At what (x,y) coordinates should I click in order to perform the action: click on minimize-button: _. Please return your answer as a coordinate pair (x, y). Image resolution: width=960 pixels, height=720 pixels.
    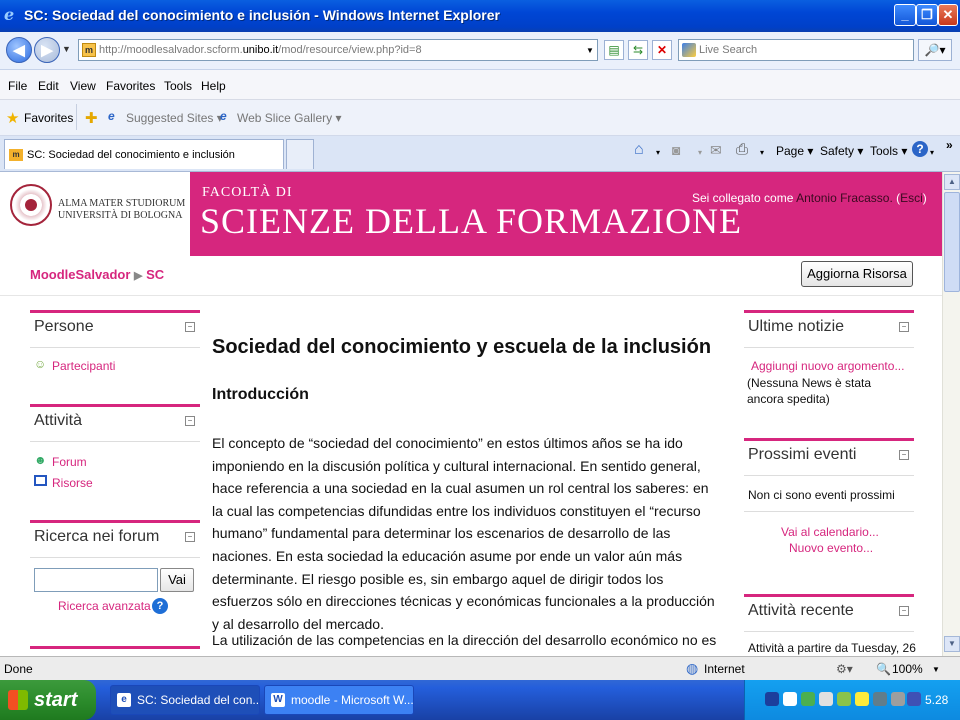
    Looking at the image, I should click on (905, 15).